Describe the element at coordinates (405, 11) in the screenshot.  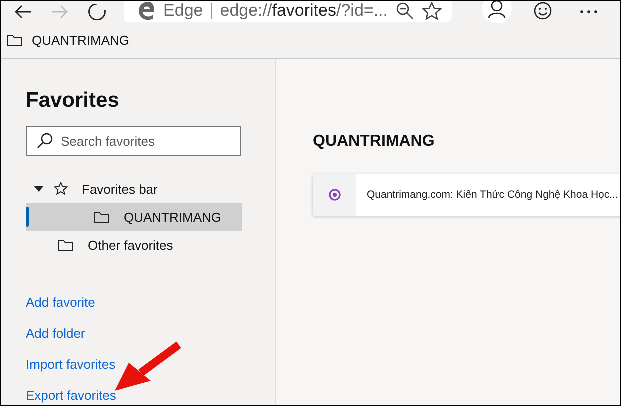
I see `zoom-out-icon` at that location.